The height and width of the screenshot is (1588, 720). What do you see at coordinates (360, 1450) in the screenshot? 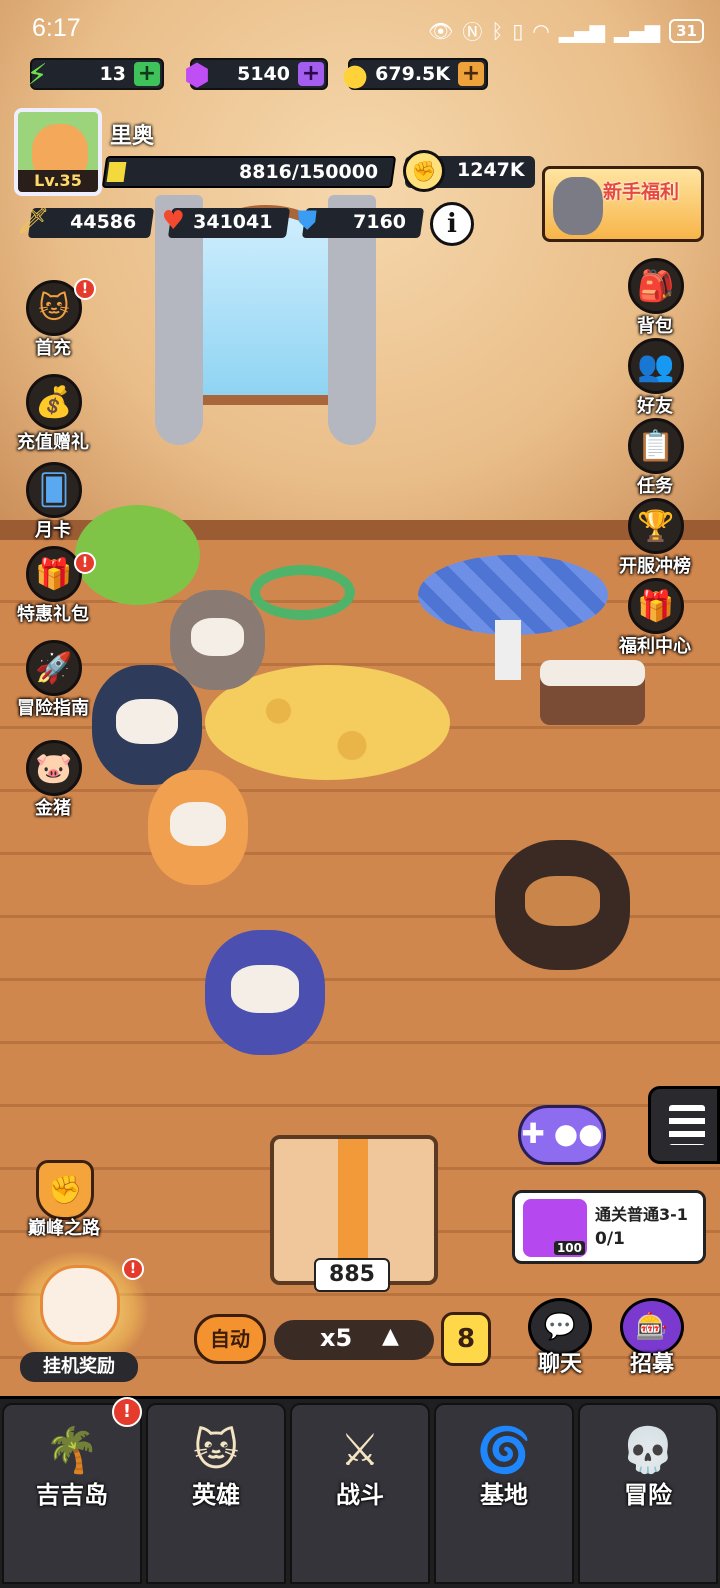
I see `crossed-swords-icon: ⚔` at bounding box center [360, 1450].